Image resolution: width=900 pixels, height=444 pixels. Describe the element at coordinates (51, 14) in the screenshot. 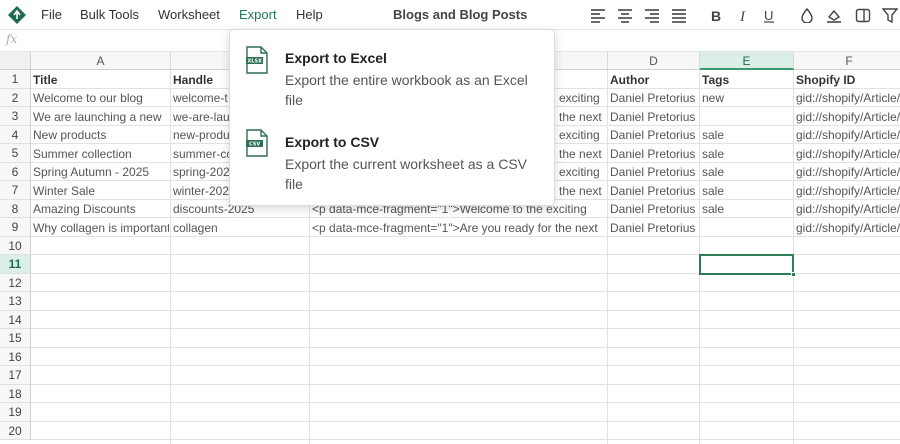

I see `menu-file: File` at that location.